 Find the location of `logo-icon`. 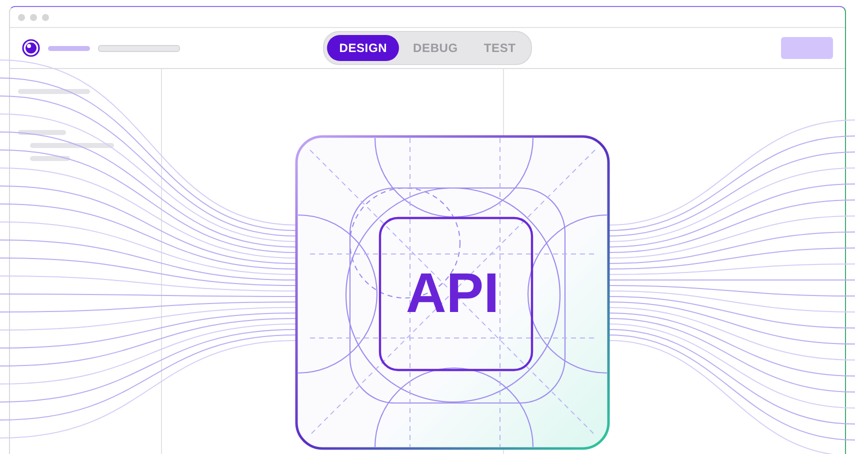

logo-icon is located at coordinates (31, 48).